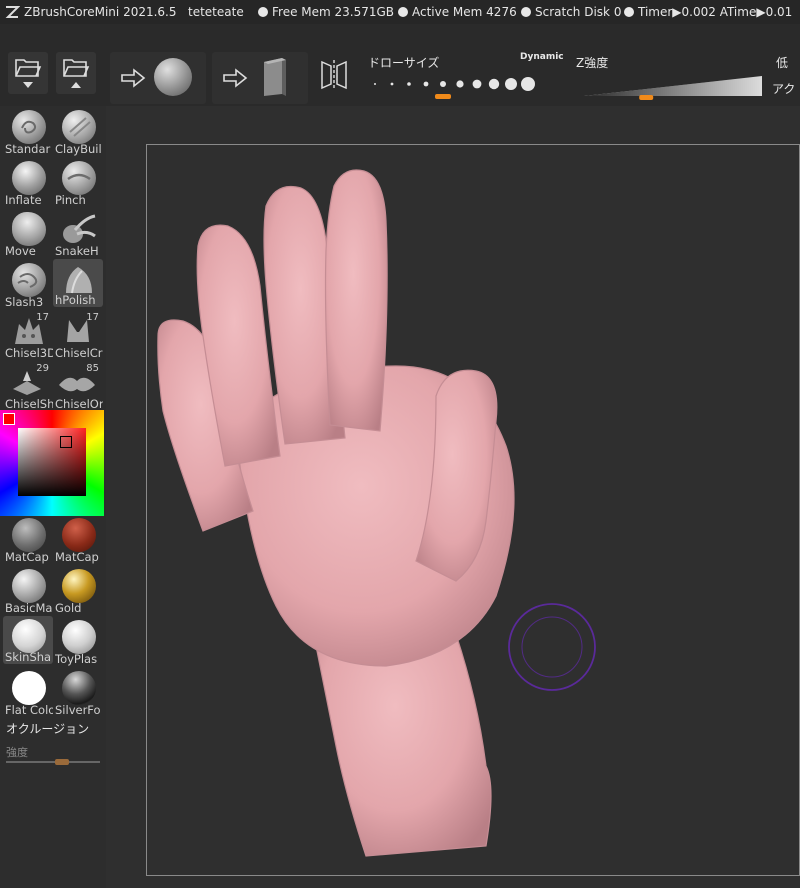  Describe the element at coordinates (782, 63) in the screenshot. I see `low-label: 低` at that location.